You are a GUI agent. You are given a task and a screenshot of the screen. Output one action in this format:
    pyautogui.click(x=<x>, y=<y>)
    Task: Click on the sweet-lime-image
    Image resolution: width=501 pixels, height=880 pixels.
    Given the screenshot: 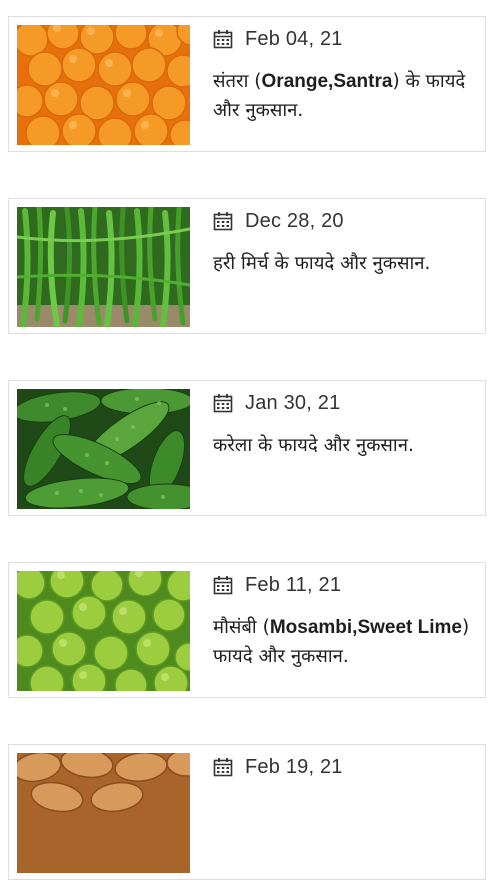 What is the action you would take?
    pyautogui.click(x=103, y=631)
    